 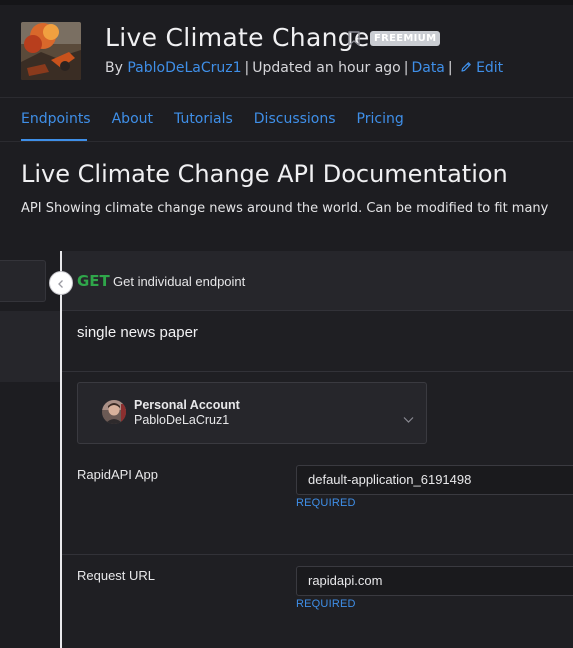 I want to click on edit-link: Edit, so click(x=481, y=68).